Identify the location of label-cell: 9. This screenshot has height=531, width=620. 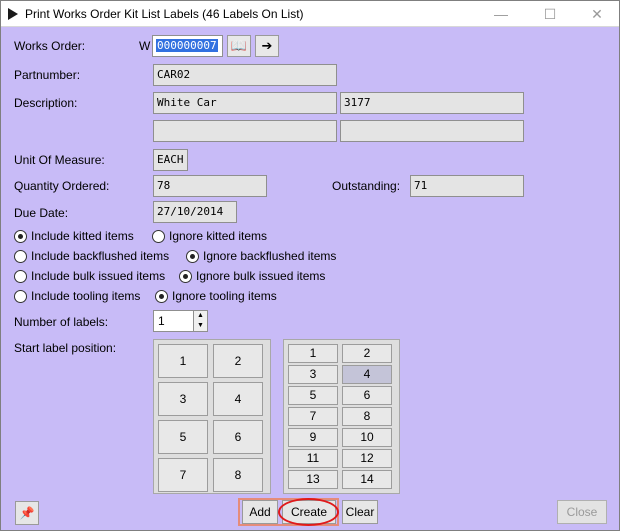
(313, 437).